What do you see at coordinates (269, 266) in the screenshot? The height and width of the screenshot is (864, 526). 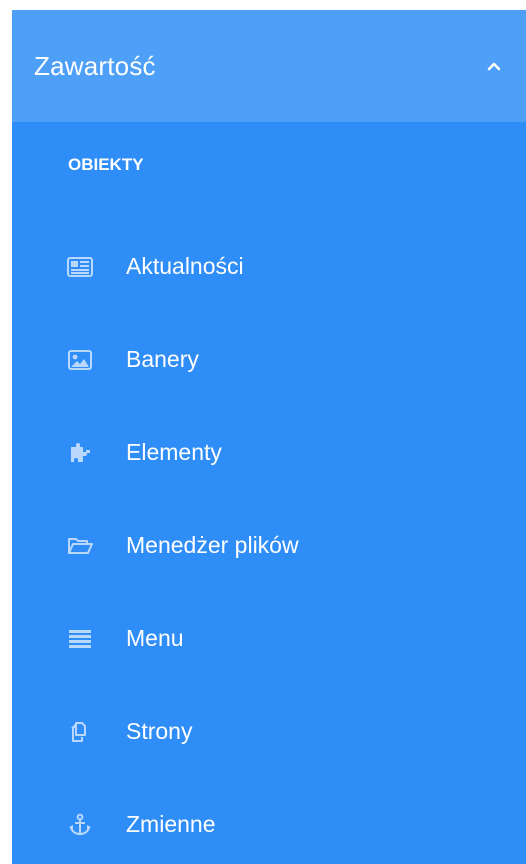 I see `nav-item-aktualnosci: Aktualności` at bounding box center [269, 266].